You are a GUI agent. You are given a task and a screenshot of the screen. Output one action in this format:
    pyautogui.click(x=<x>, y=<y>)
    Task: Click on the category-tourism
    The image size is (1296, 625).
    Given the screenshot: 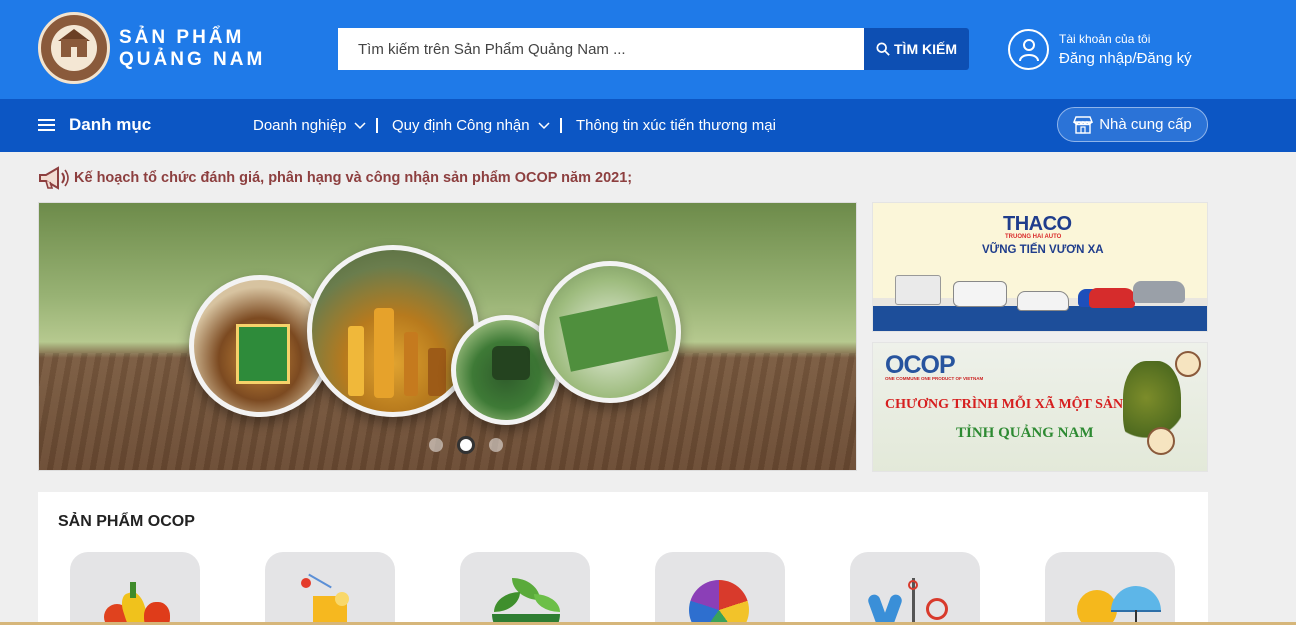 What is the action you would take?
    pyautogui.click(x=1110, y=588)
    